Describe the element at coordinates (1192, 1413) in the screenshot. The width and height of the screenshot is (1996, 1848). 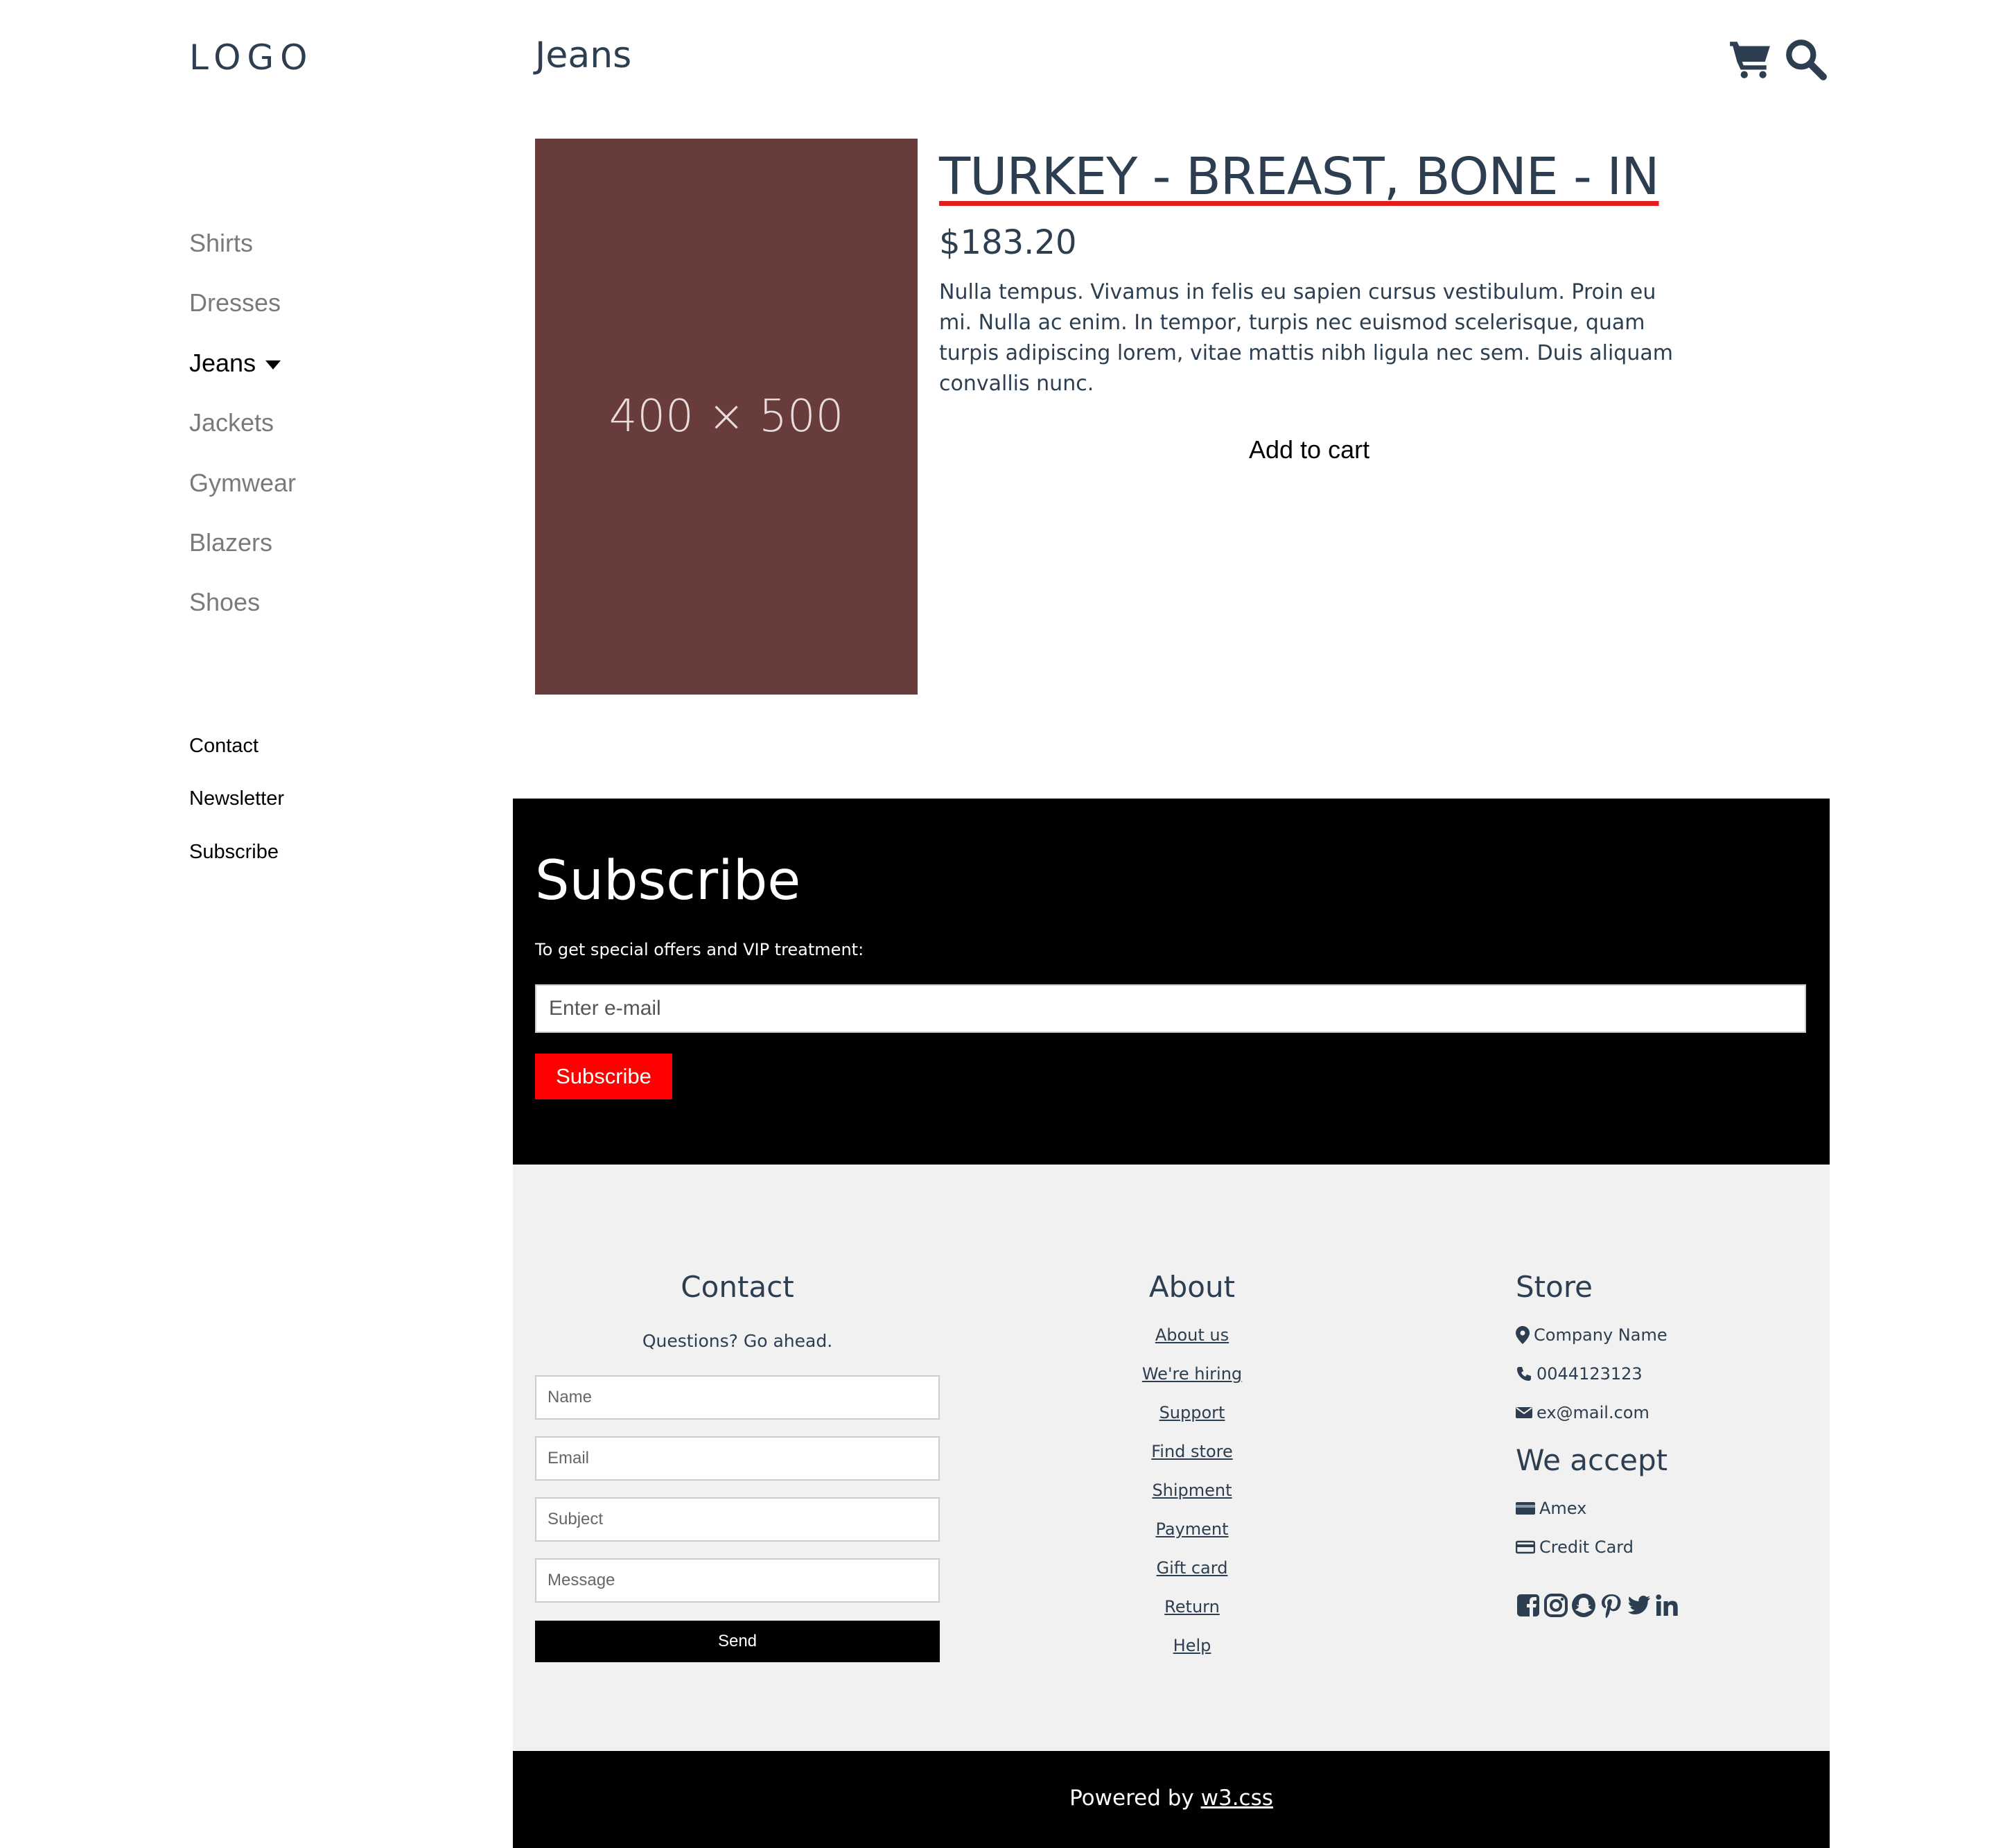
I see `about-link-support: Support` at that location.